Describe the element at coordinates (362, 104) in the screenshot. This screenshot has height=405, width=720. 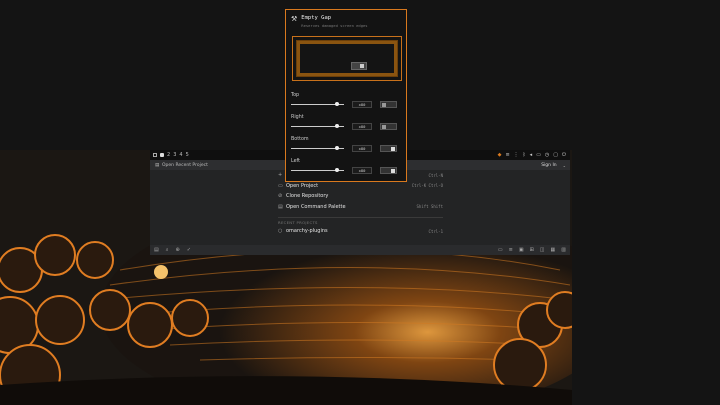
I see `gap-value-top: x80` at that location.